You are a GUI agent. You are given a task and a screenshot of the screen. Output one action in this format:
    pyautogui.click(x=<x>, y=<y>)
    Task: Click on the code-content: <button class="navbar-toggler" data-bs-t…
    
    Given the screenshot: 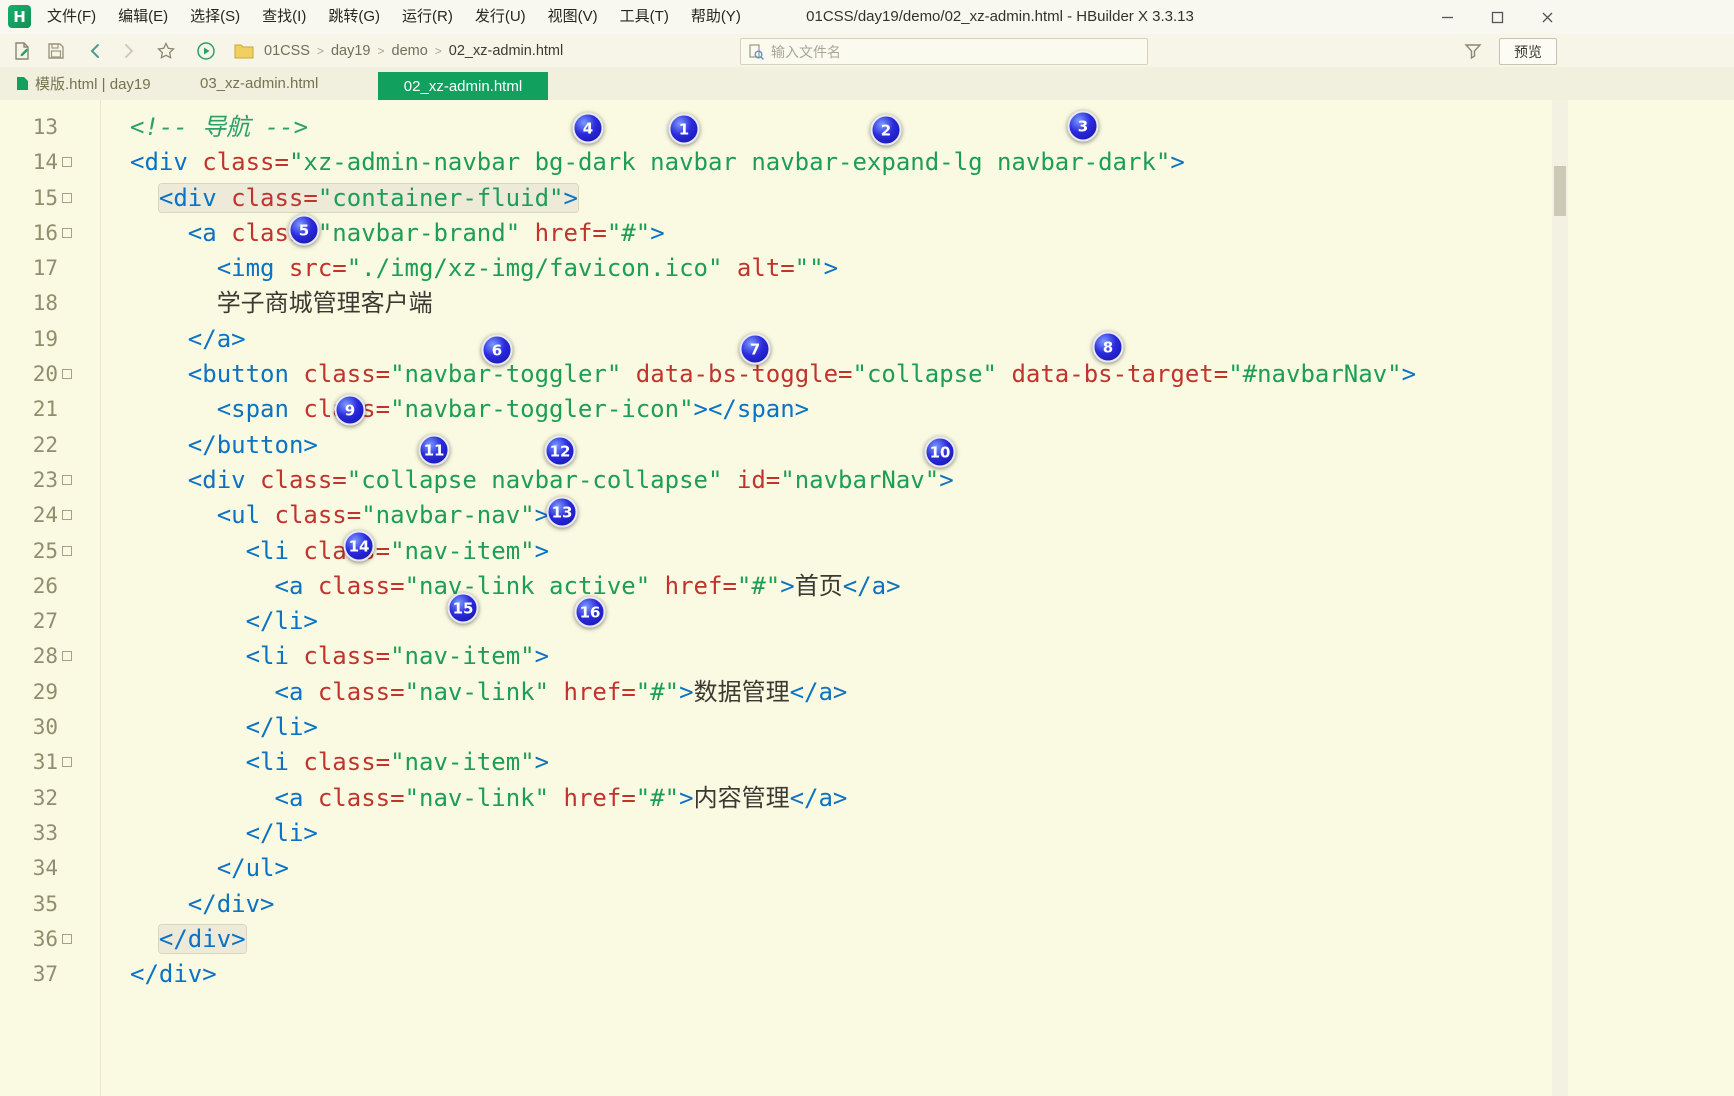 What is the action you would take?
    pyautogui.click(x=802, y=374)
    